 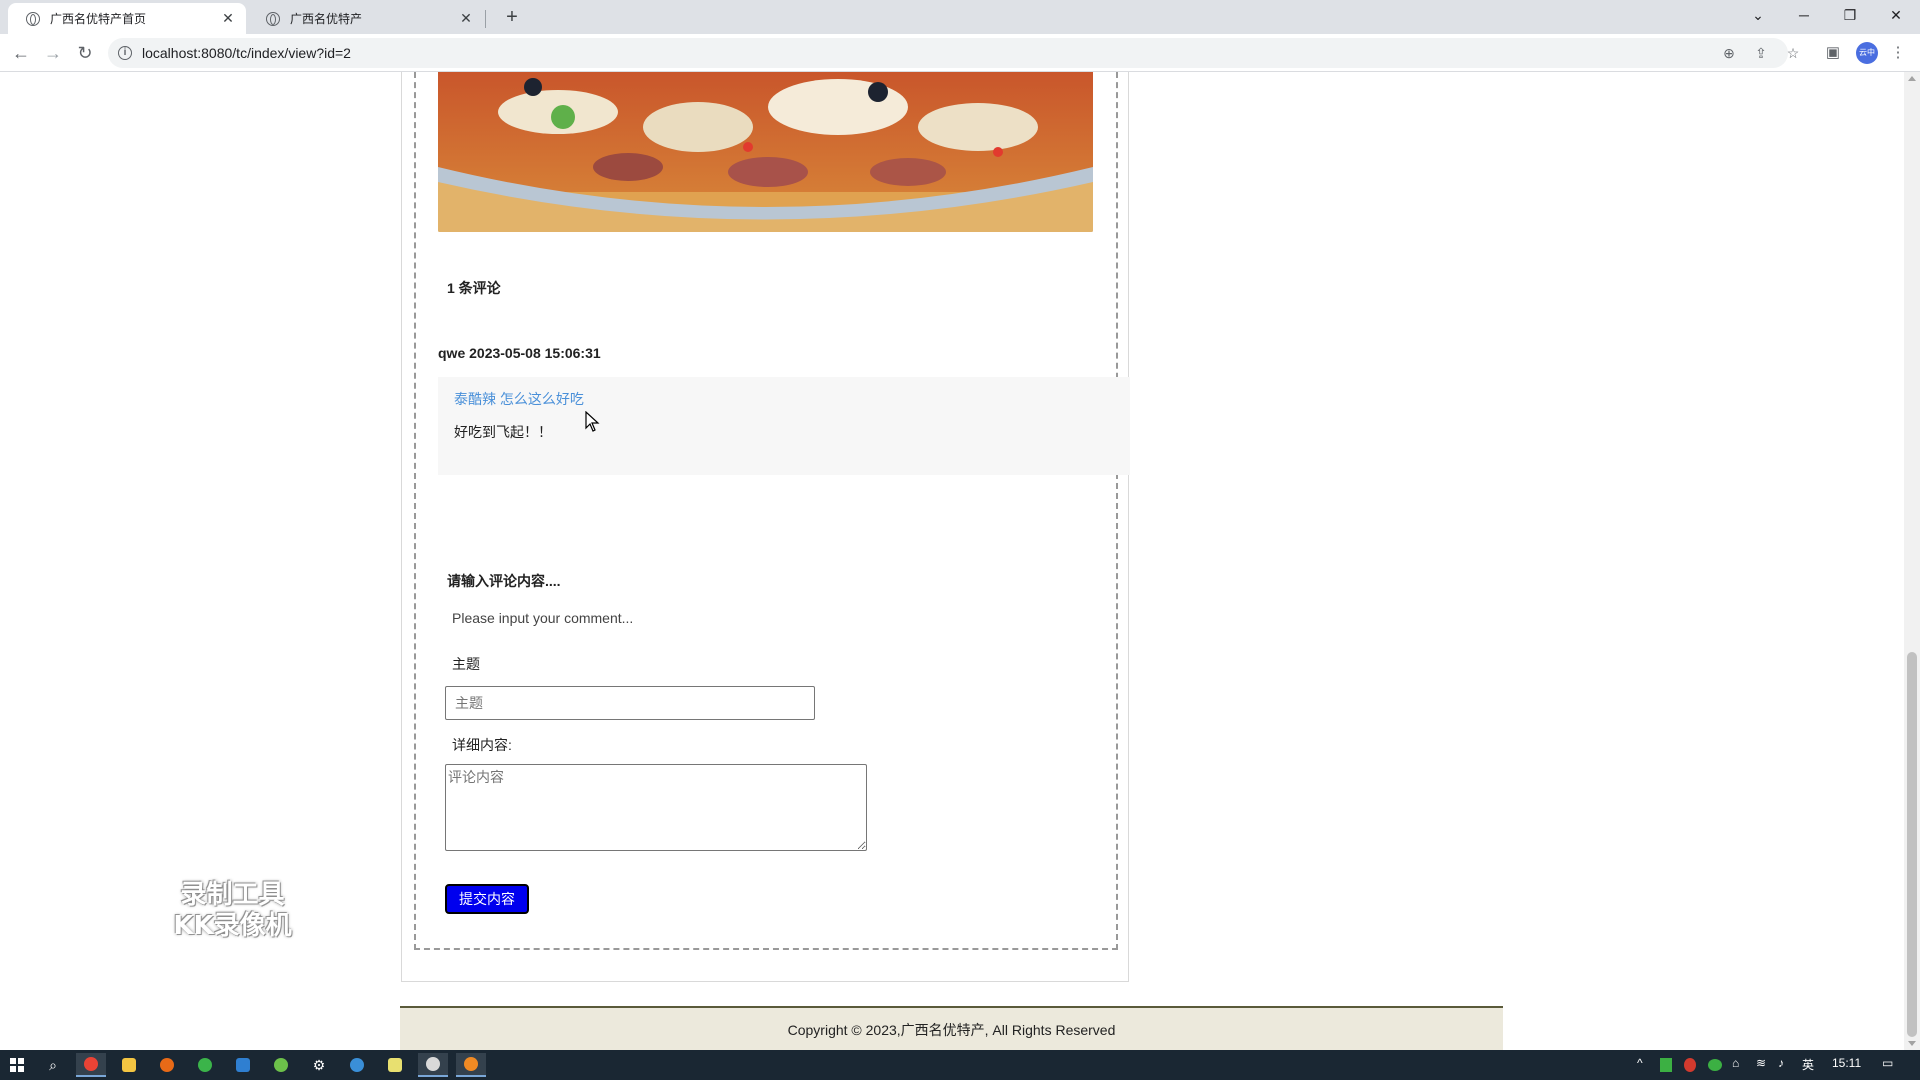 What do you see at coordinates (1808, 1064) in the screenshot?
I see `ime-indicator: 英` at bounding box center [1808, 1064].